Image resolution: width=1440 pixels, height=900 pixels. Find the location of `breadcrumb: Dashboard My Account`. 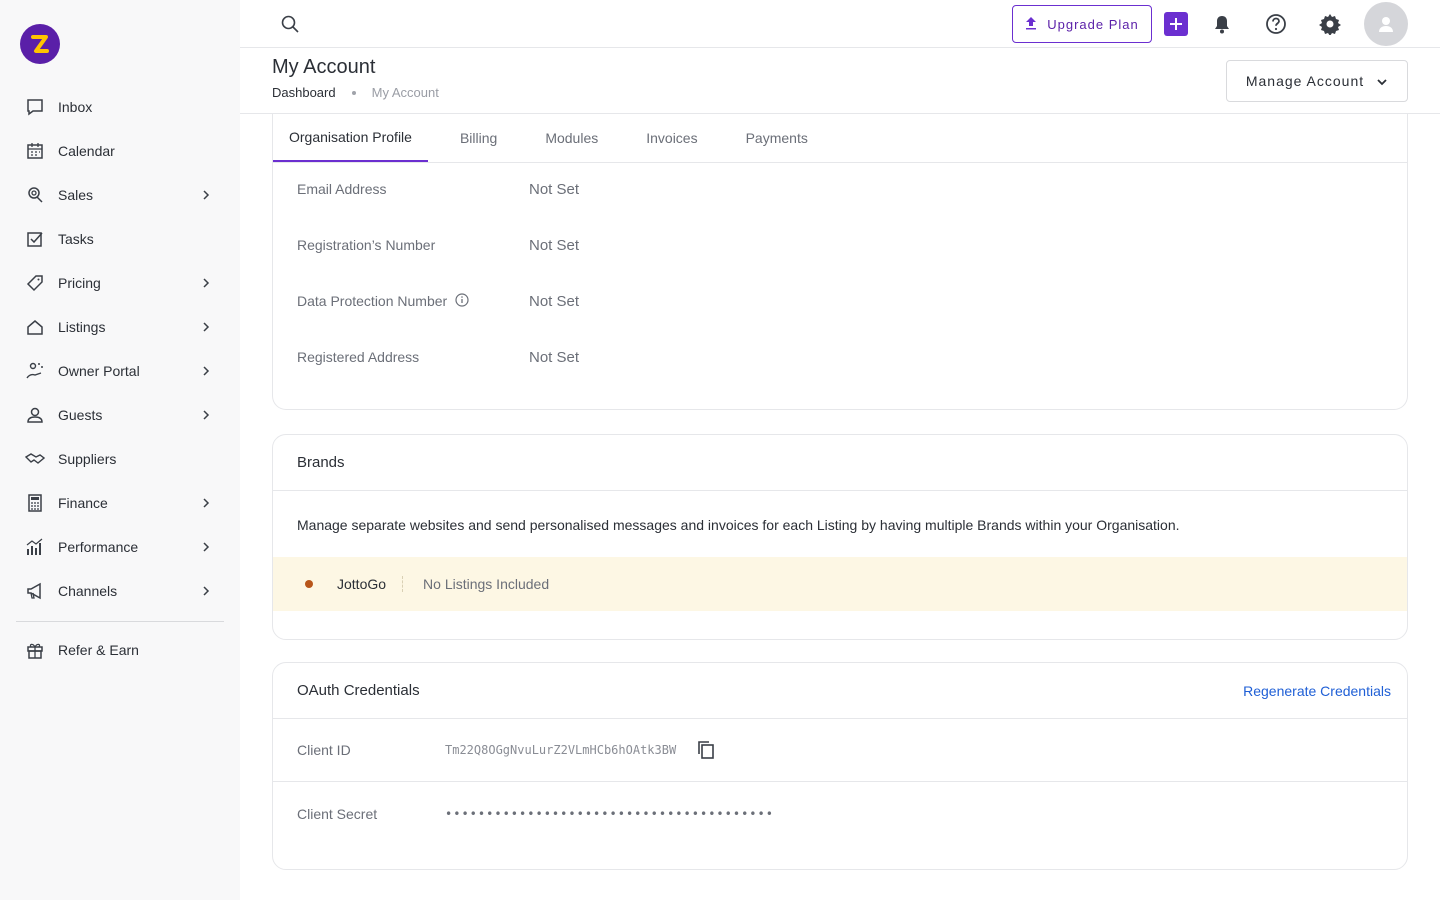

breadcrumb: Dashboard My Account is located at coordinates (355, 92).